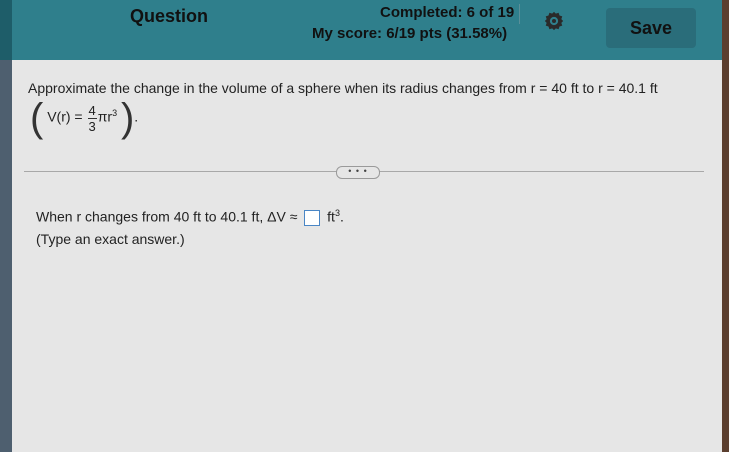 Image resolution: width=729 pixels, height=452 pixels. Describe the element at coordinates (92, 126) in the screenshot. I see `fraction-denominator: 3` at that location.